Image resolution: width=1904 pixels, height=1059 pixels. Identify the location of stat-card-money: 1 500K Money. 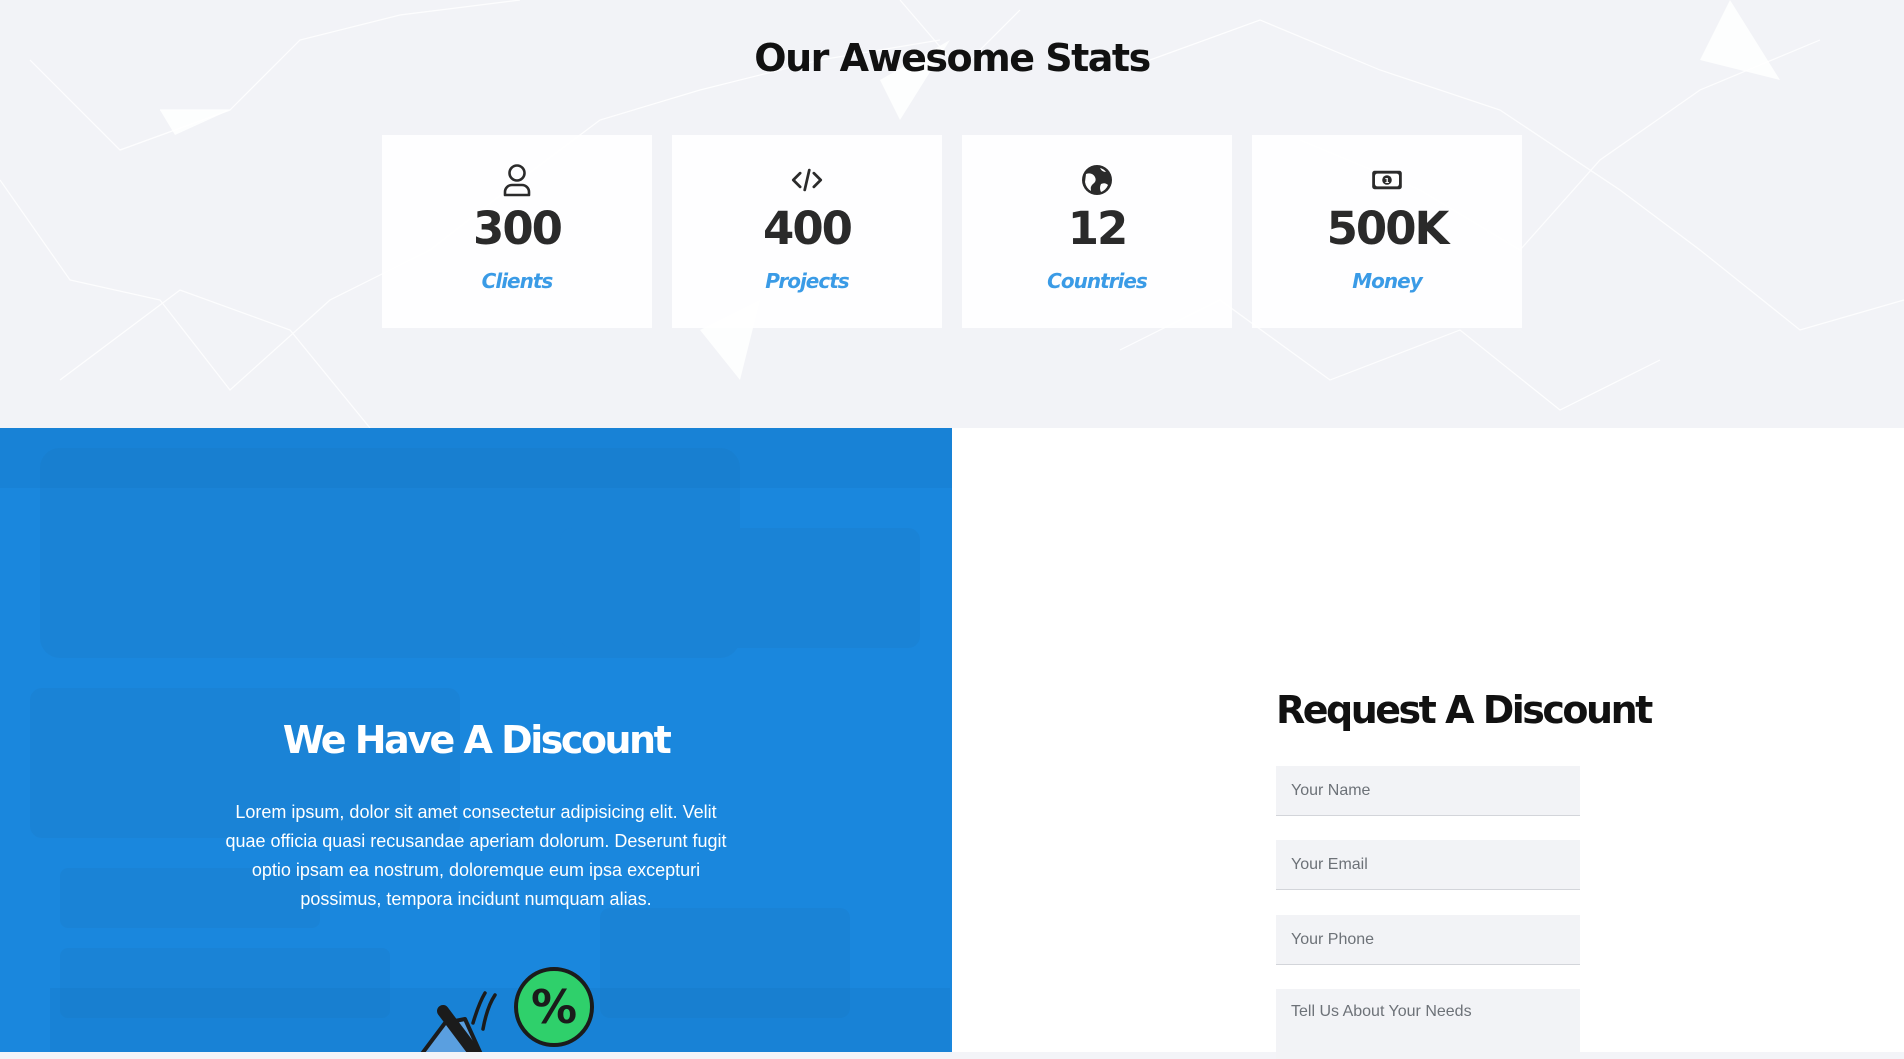
(1387, 231).